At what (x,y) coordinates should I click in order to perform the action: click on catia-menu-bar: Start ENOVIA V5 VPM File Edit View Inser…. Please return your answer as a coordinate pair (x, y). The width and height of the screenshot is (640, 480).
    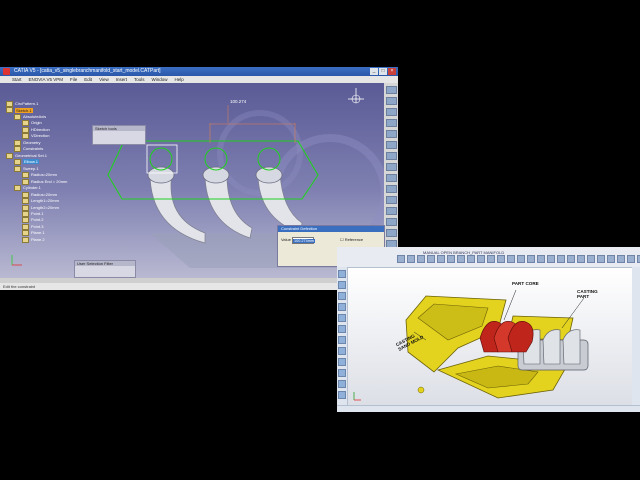
    Looking at the image, I should click on (199, 79).